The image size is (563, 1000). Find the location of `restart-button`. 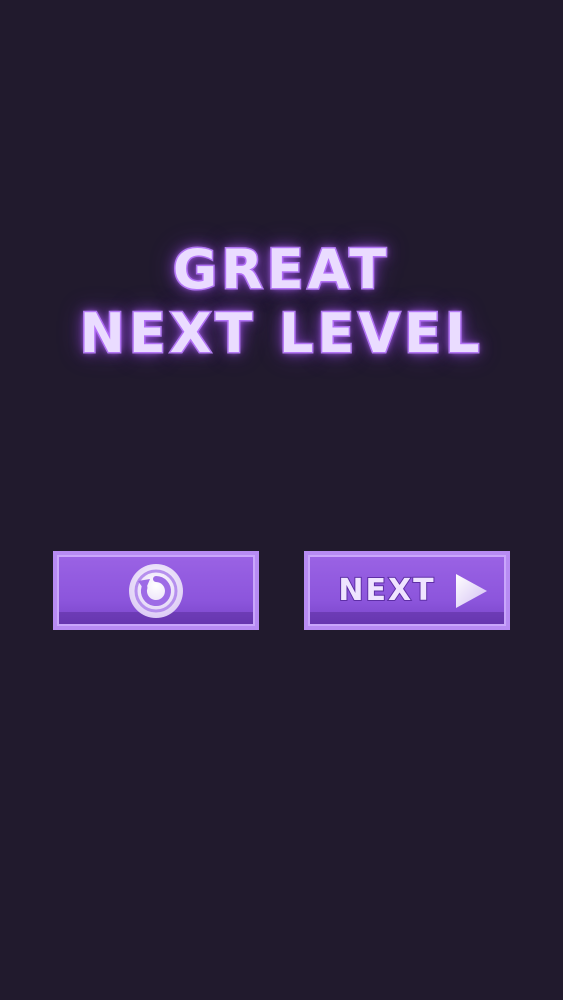

restart-button is located at coordinates (156, 590).